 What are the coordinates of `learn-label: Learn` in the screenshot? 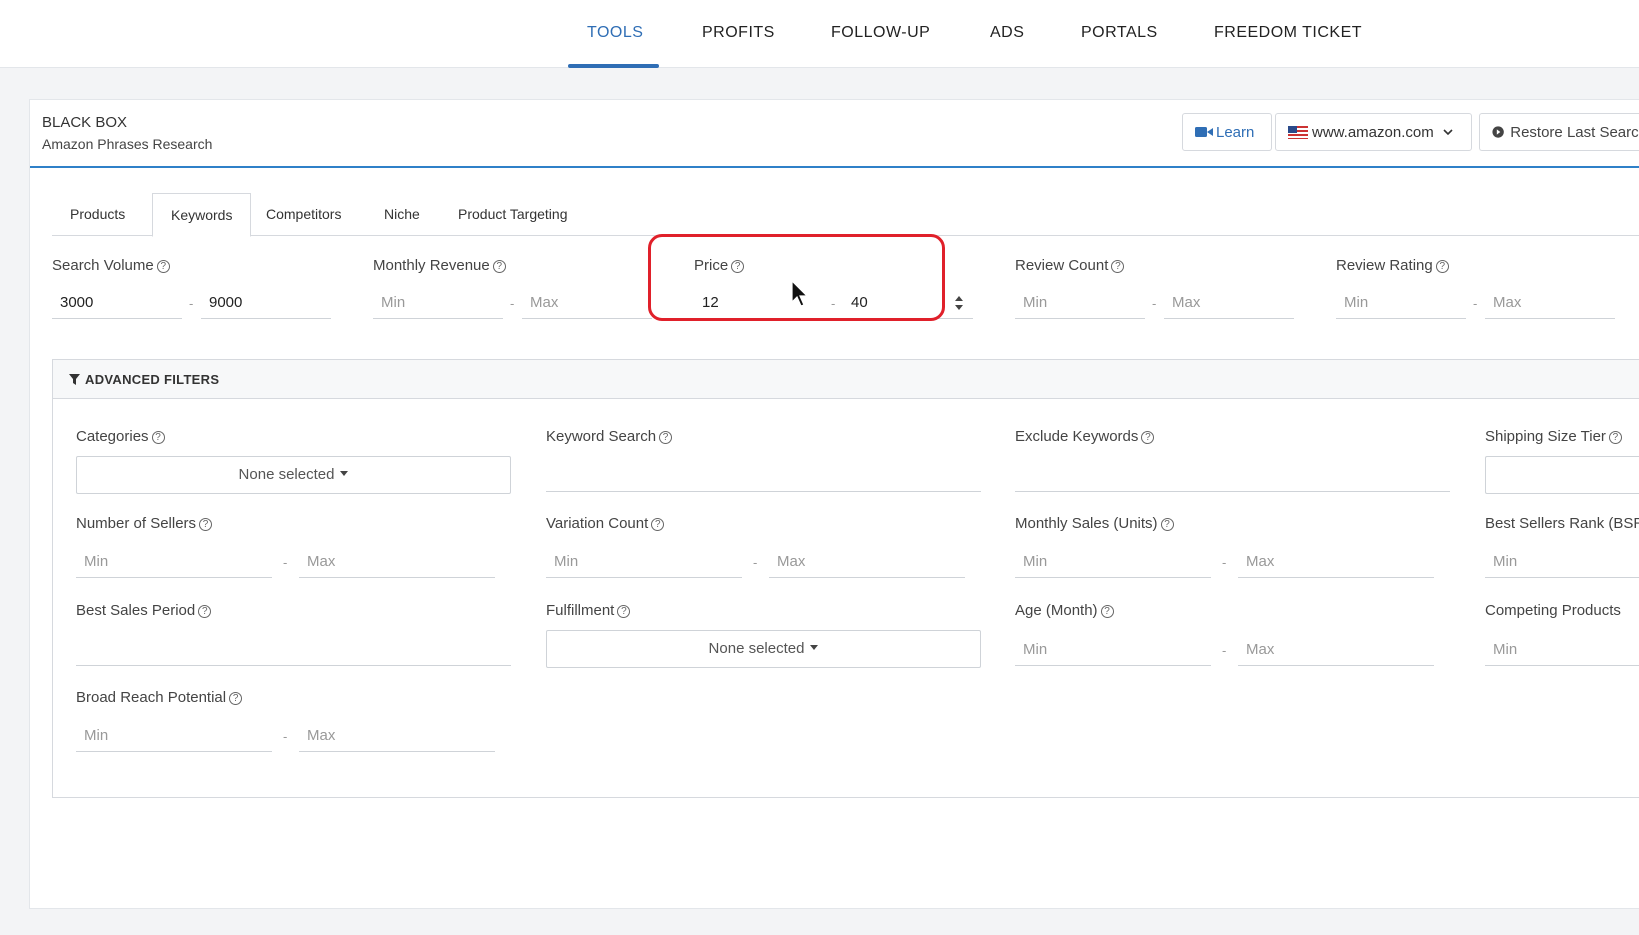 It's located at (1235, 132).